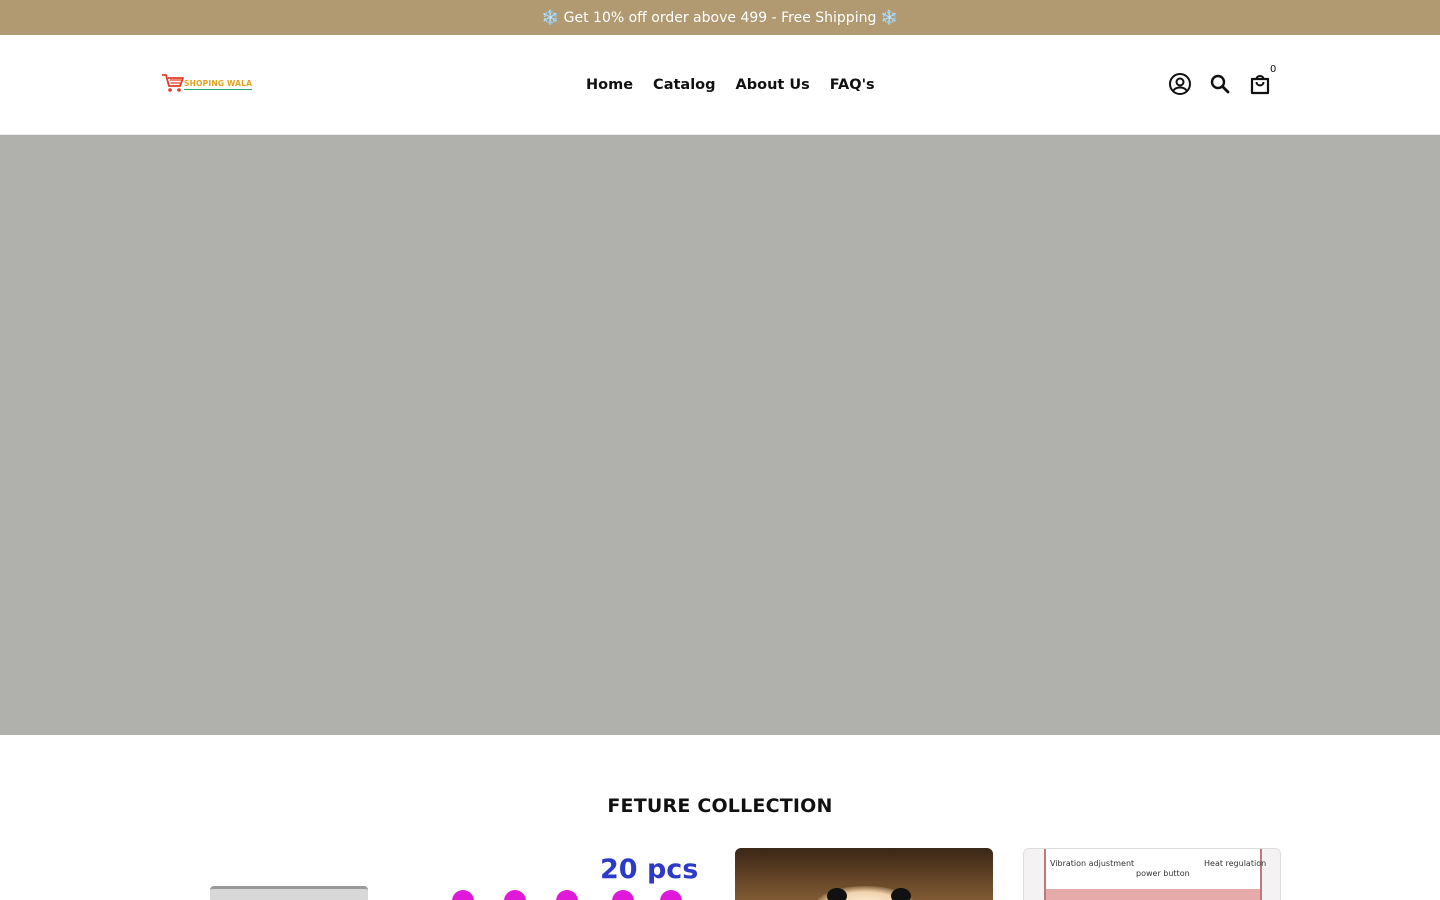 This screenshot has height=900, width=1440. What do you see at coordinates (1273, 69) in the screenshot?
I see `cart-count-badge: 0` at bounding box center [1273, 69].